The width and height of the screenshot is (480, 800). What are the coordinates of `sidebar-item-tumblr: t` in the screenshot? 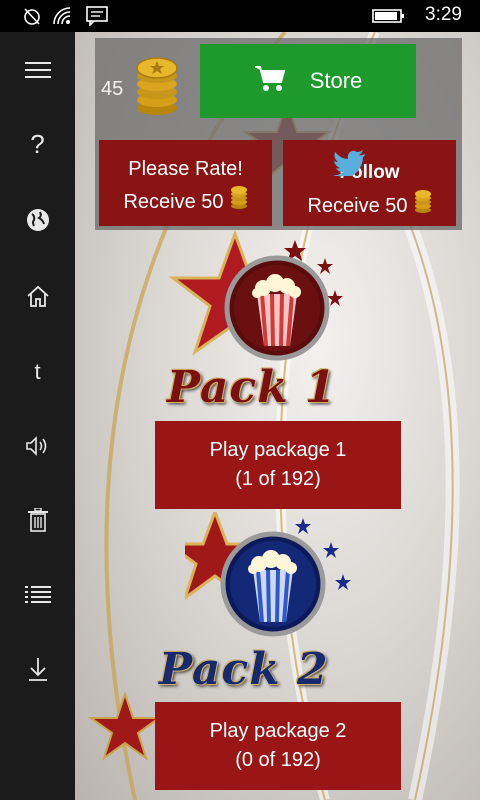 It's located at (37, 372).